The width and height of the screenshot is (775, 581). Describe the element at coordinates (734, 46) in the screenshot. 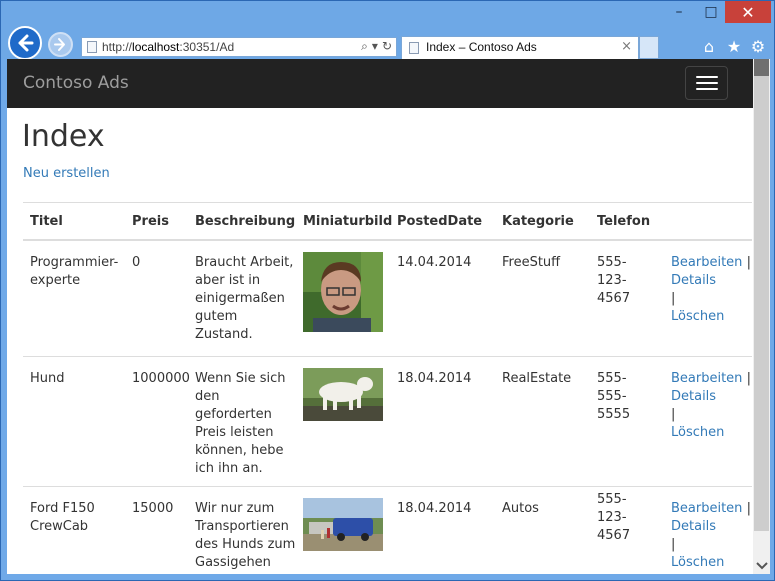

I see `favorites-icon: ★` at that location.